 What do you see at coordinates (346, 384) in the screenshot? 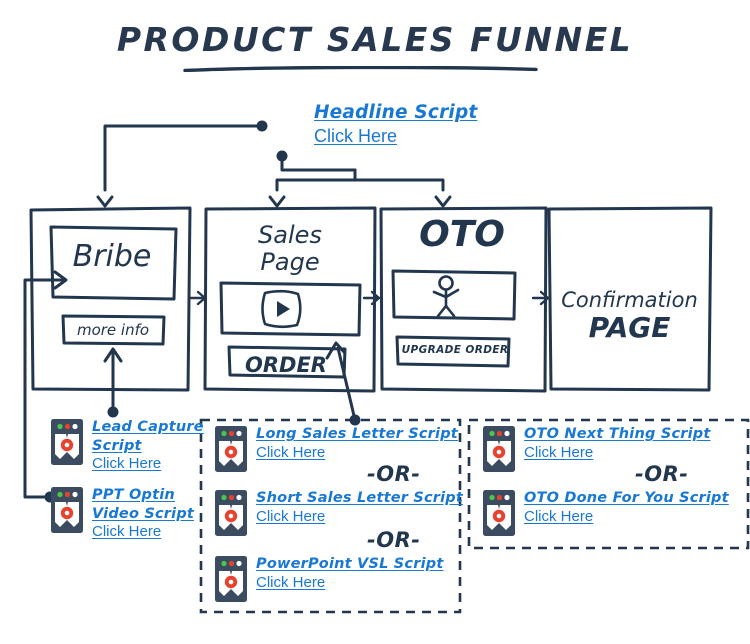
I see `connector-sales-letter-to-order` at bounding box center [346, 384].